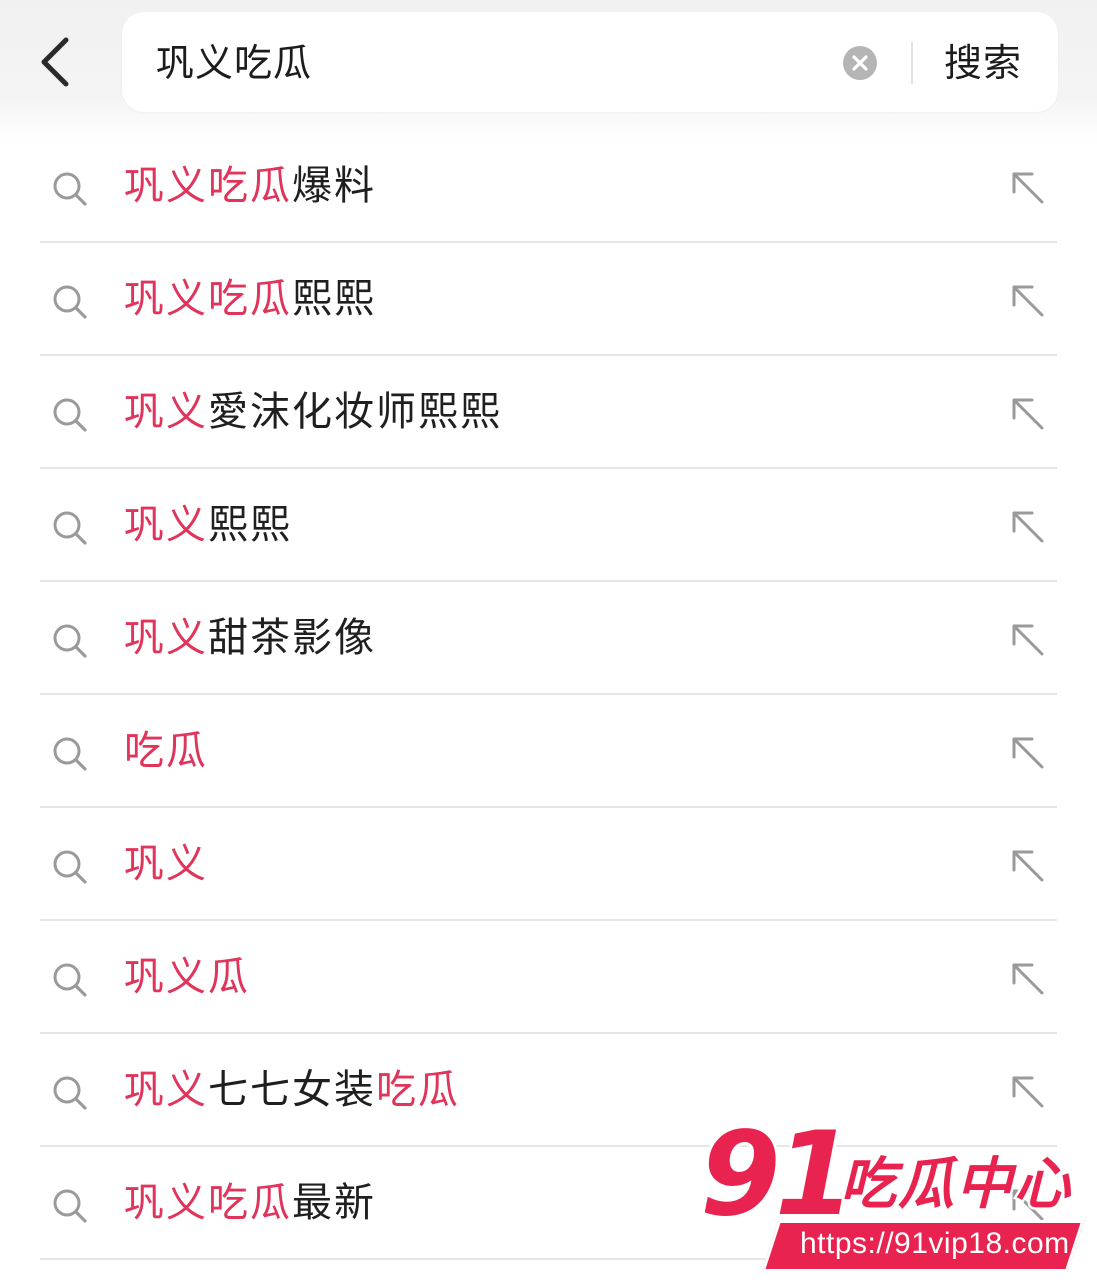  Describe the element at coordinates (334, 1203) in the screenshot. I see `suggestion-remainder: 最新` at that location.